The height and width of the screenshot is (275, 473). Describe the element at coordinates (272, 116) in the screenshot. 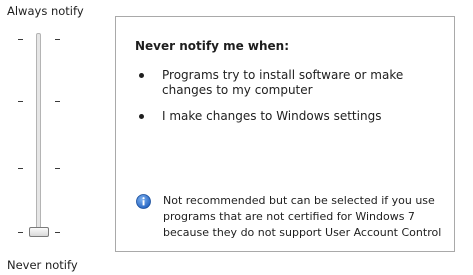

I see `bullet-text: I make changes to Windows settings` at that location.